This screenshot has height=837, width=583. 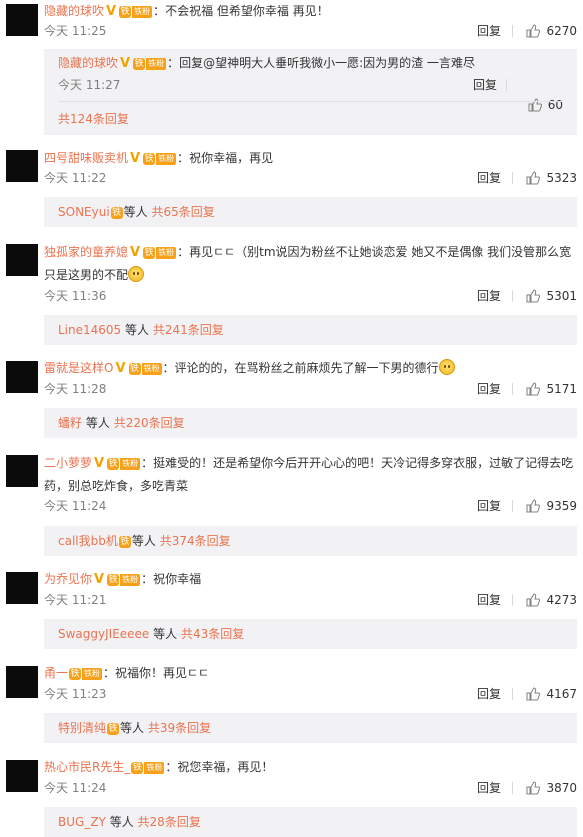 What do you see at coordinates (310, 158) in the screenshot?
I see `comment-body: 四号甜味贩卖机 V 铁铁粉 ：祝你幸福，再见` at bounding box center [310, 158].